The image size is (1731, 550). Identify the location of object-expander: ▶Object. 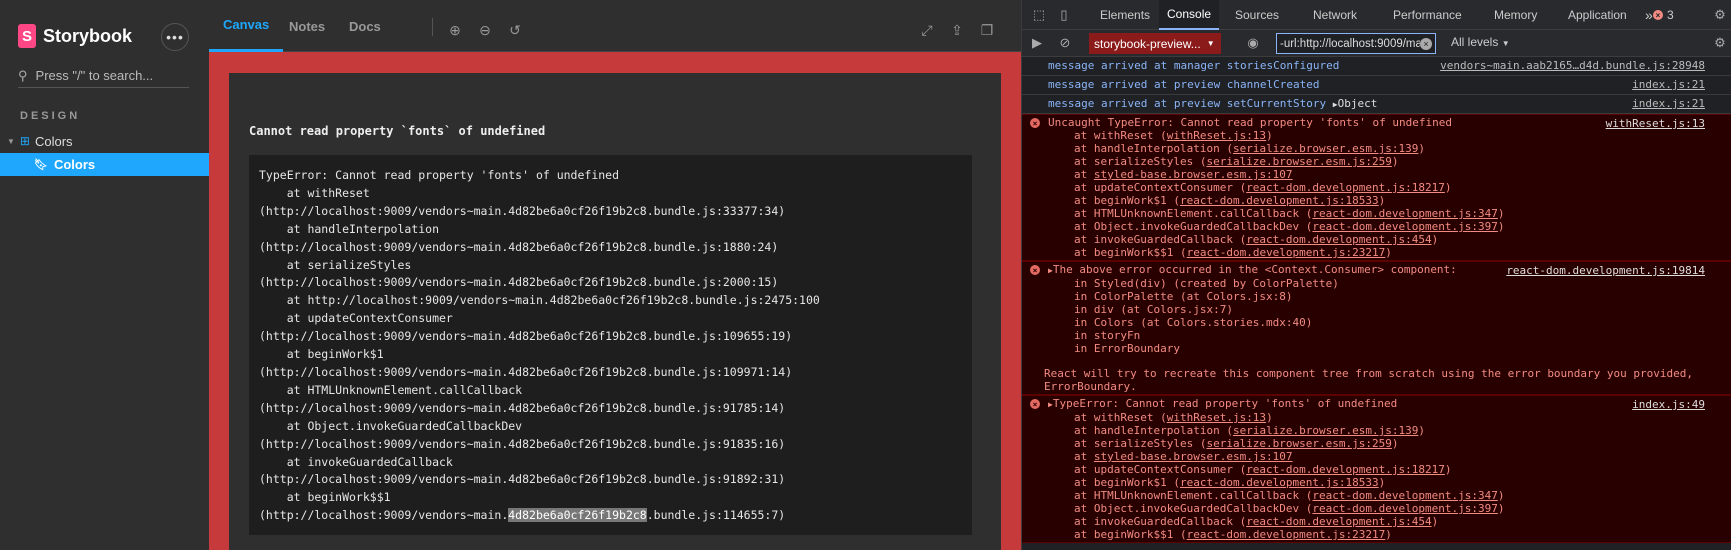
(1355, 103).